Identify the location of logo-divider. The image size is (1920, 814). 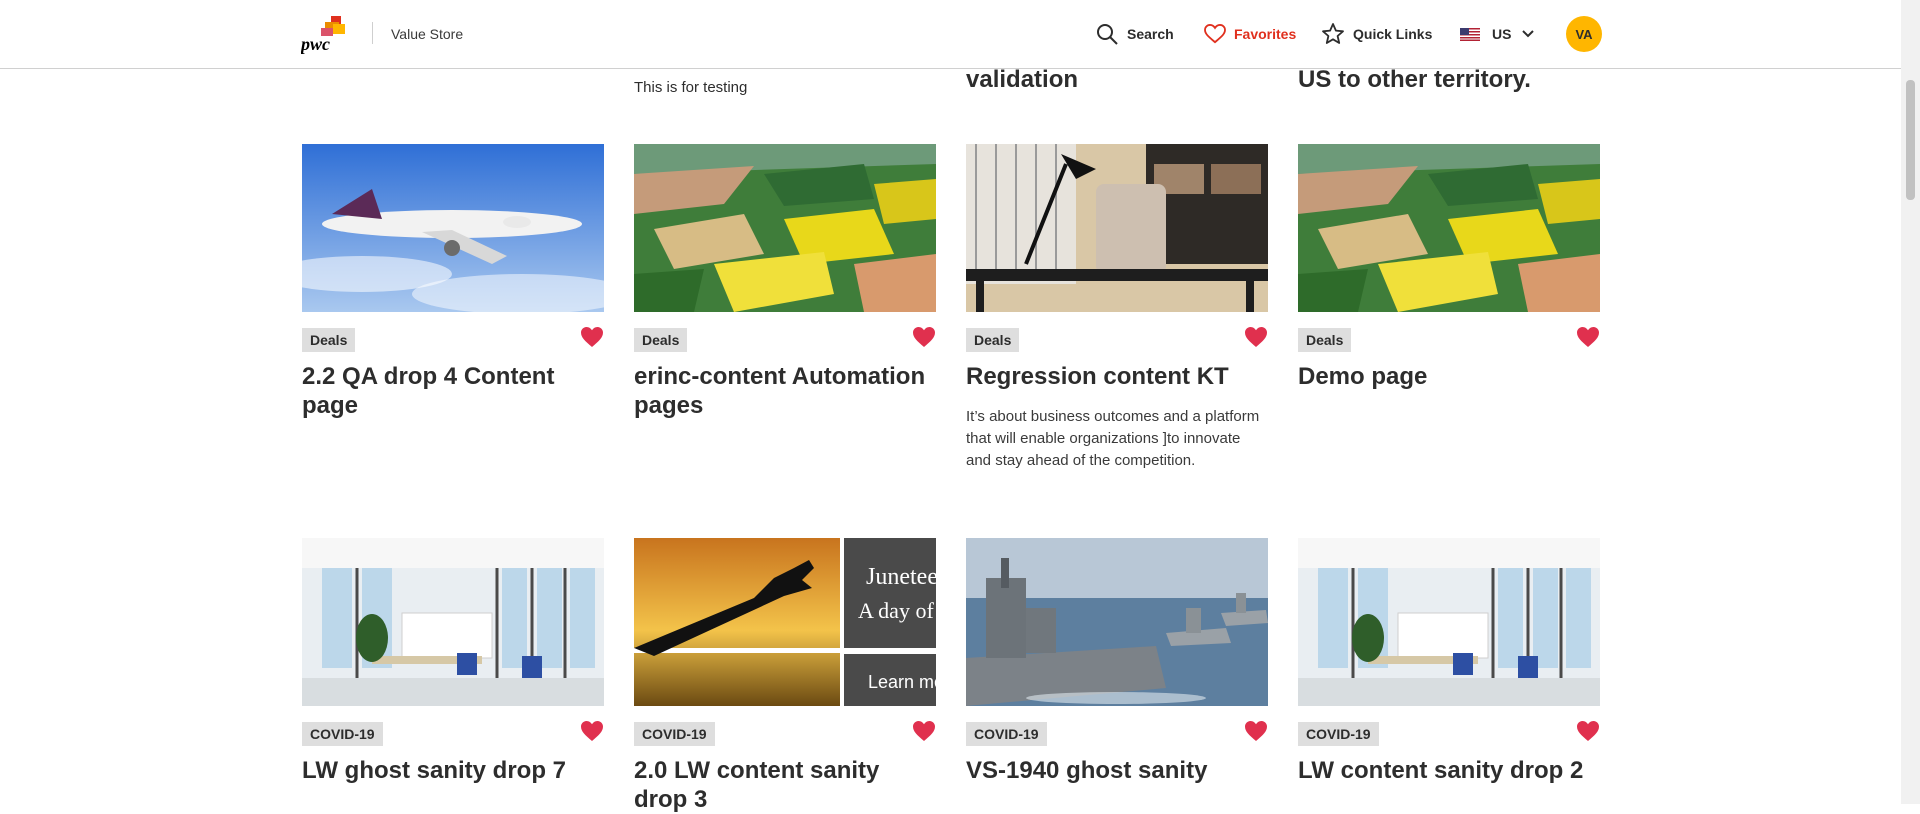
(372, 33).